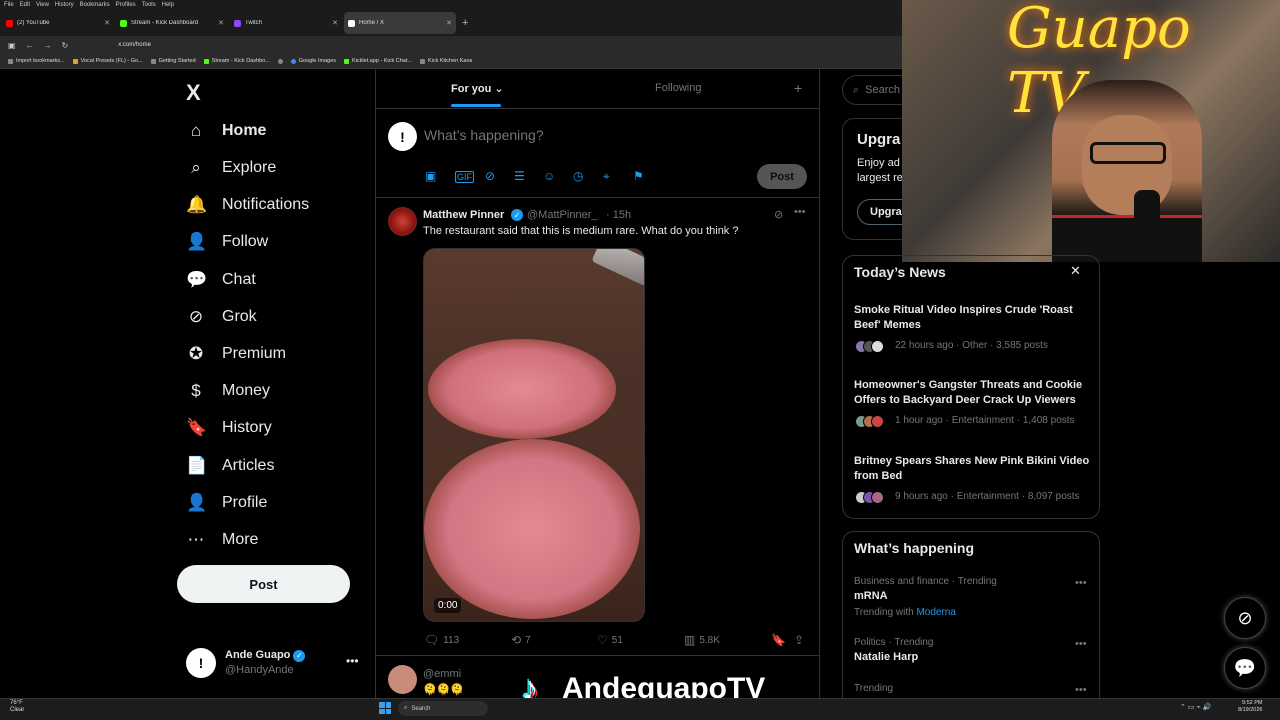 This screenshot has height=720, width=1280. I want to click on menu-bookmarks: Bookmarks, so click(95, 5).